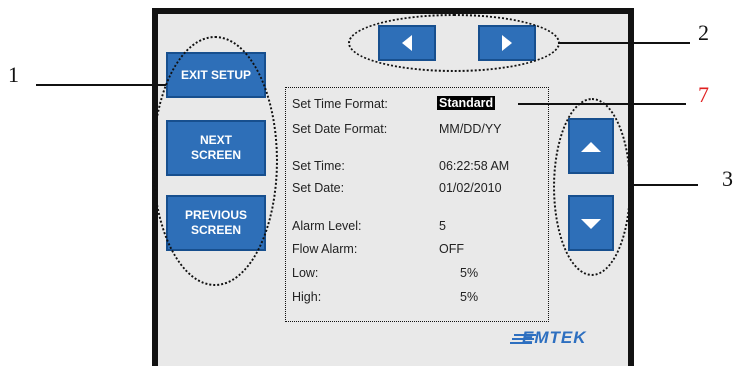 The width and height of the screenshot is (738, 366). What do you see at coordinates (215, 161) in the screenshot?
I see `callout-ellipse-setup-buttons` at bounding box center [215, 161].